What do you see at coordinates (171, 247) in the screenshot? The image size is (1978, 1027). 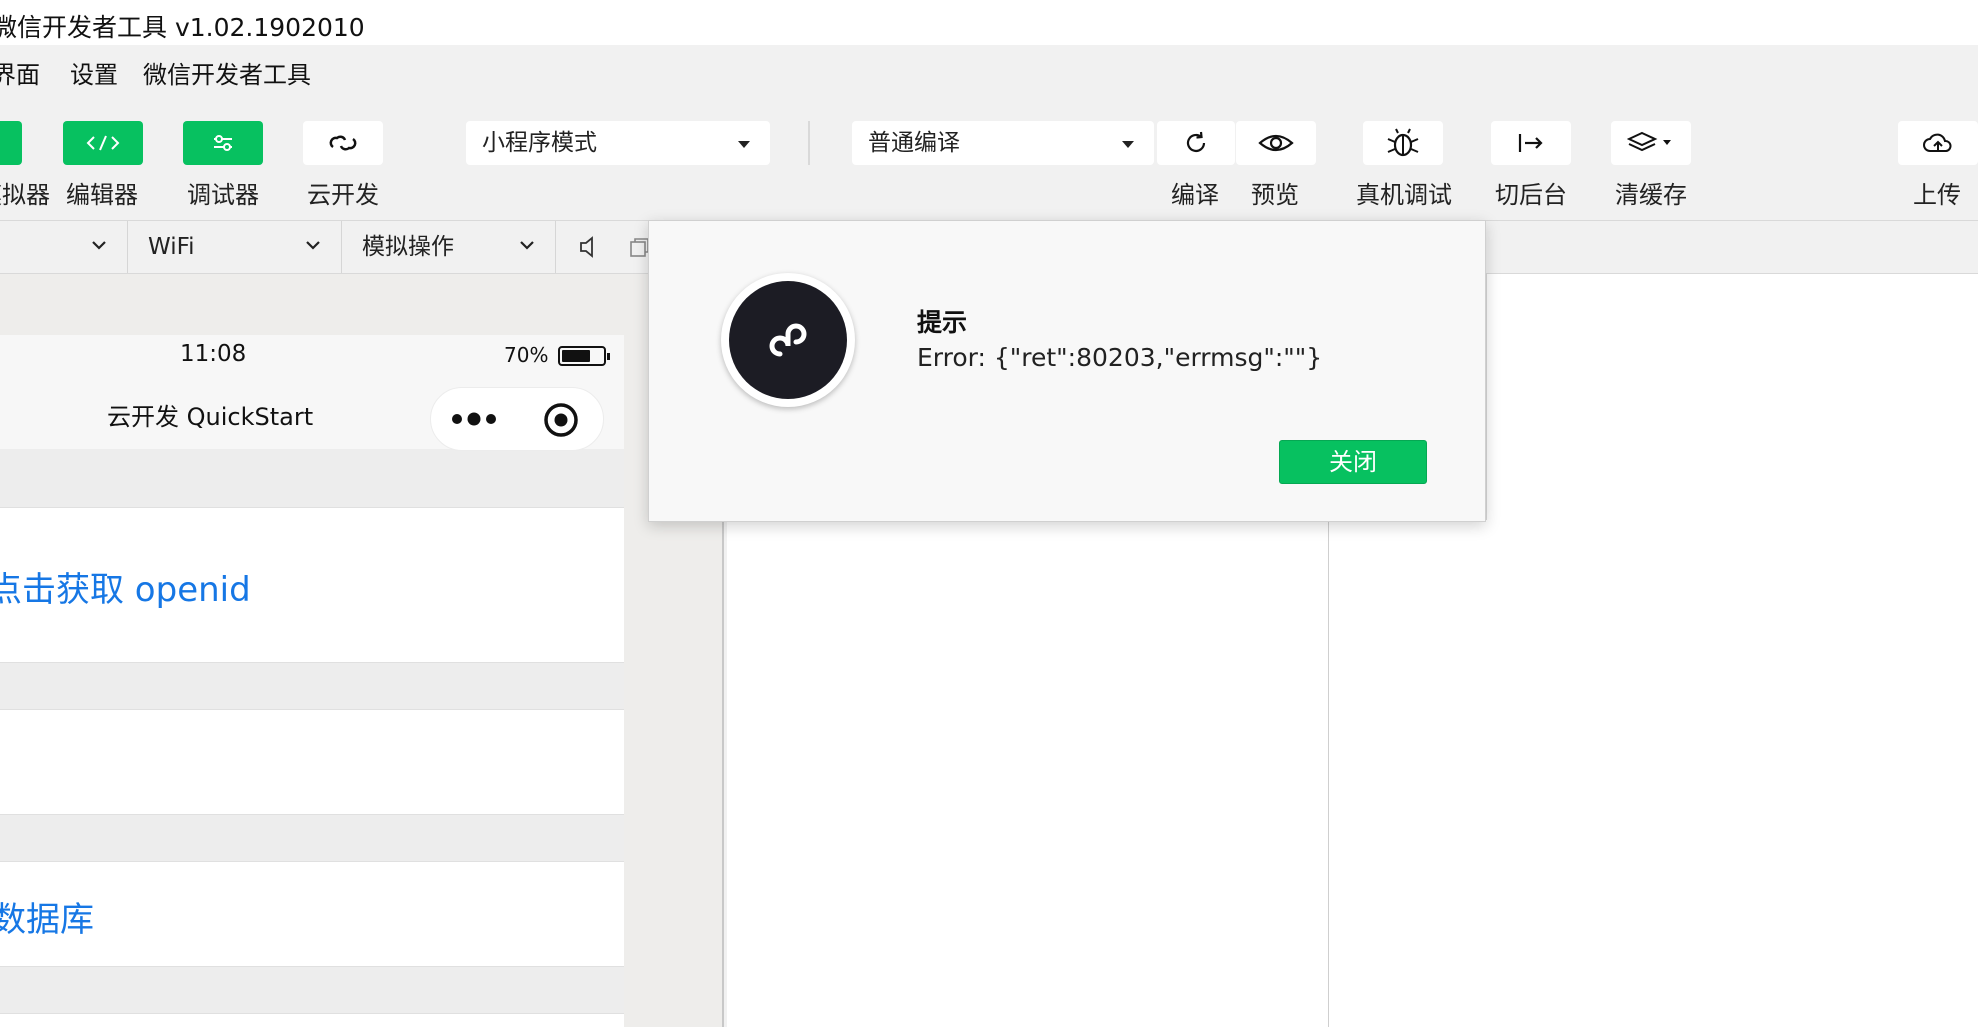 I see `network-select-value: WiFi` at bounding box center [171, 247].